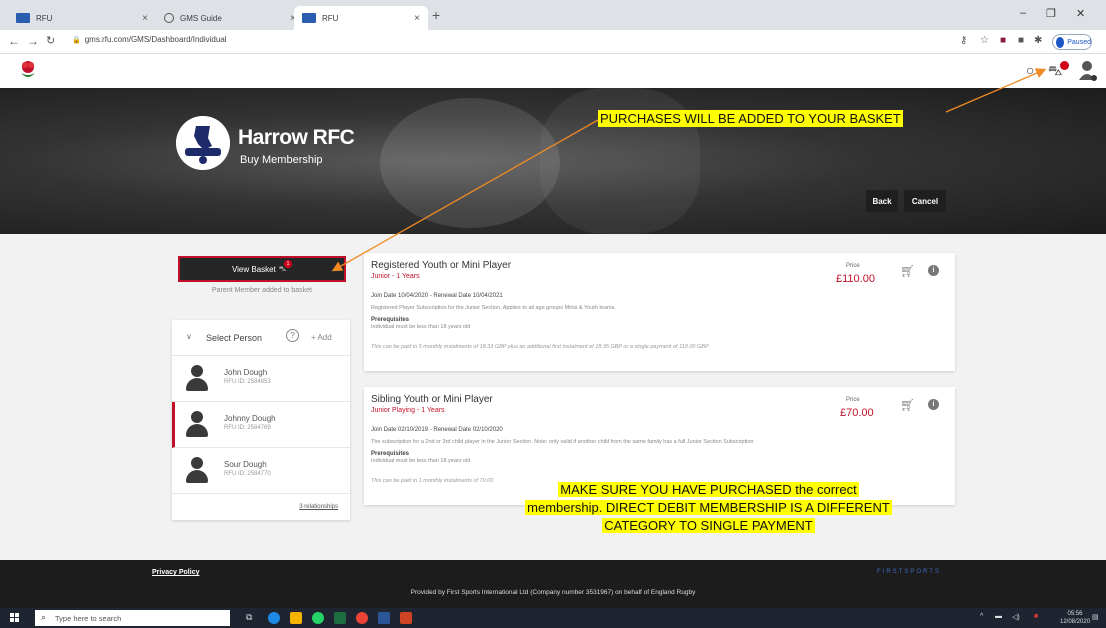 Image resolution: width=1106 pixels, height=628 pixels. I want to click on chrome-icon, so click(362, 618).